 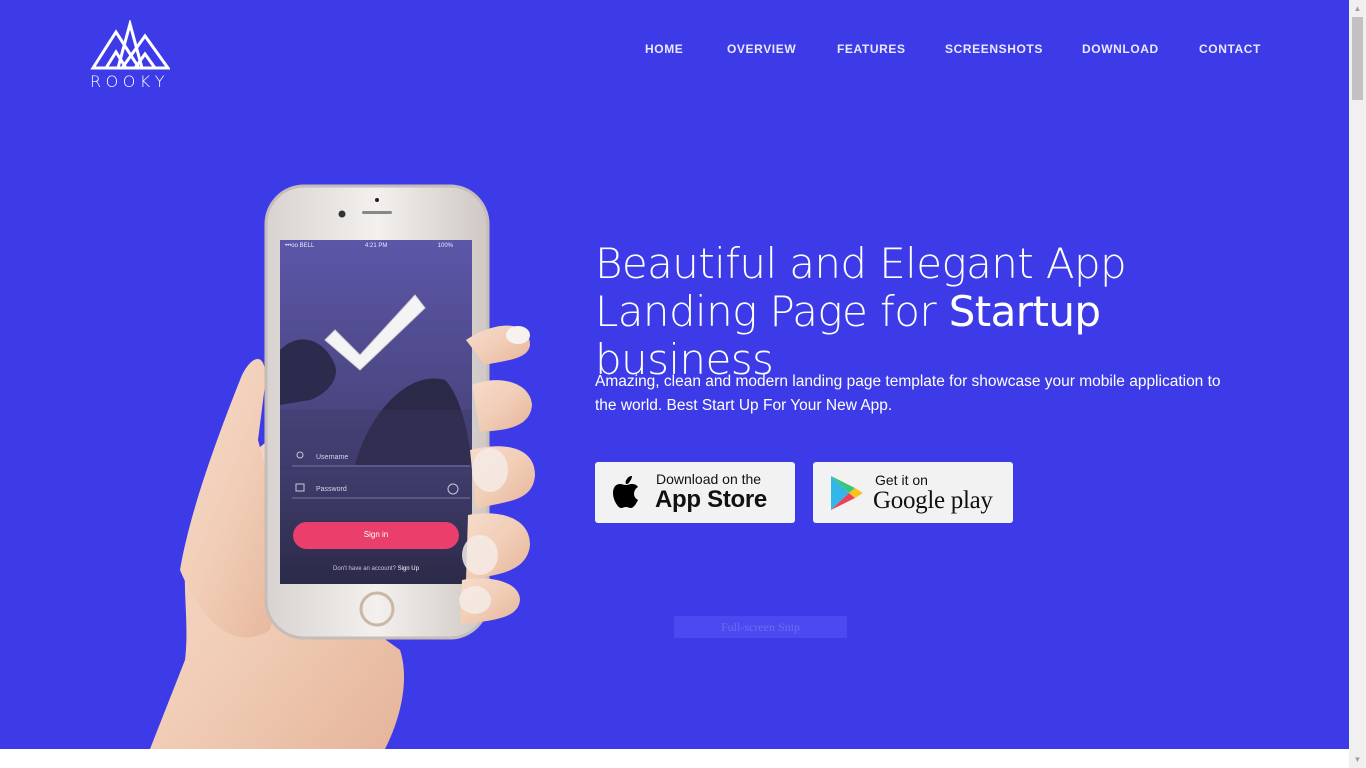 What do you see at coordinates (847, 493) in the screenshot?
I see `google-play-icon` at bounding box center [847, 493].